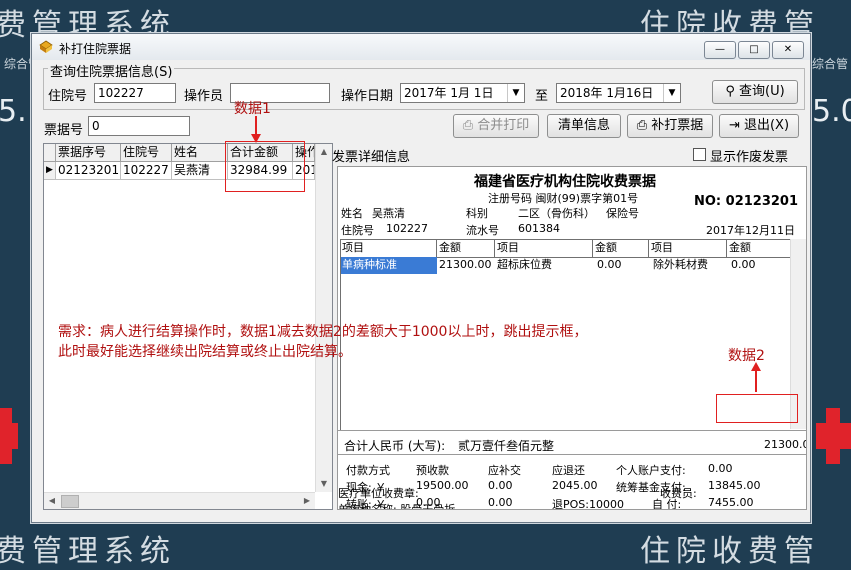  I want to click on pooled-fund-value: 13845.00, so click(734, 485).